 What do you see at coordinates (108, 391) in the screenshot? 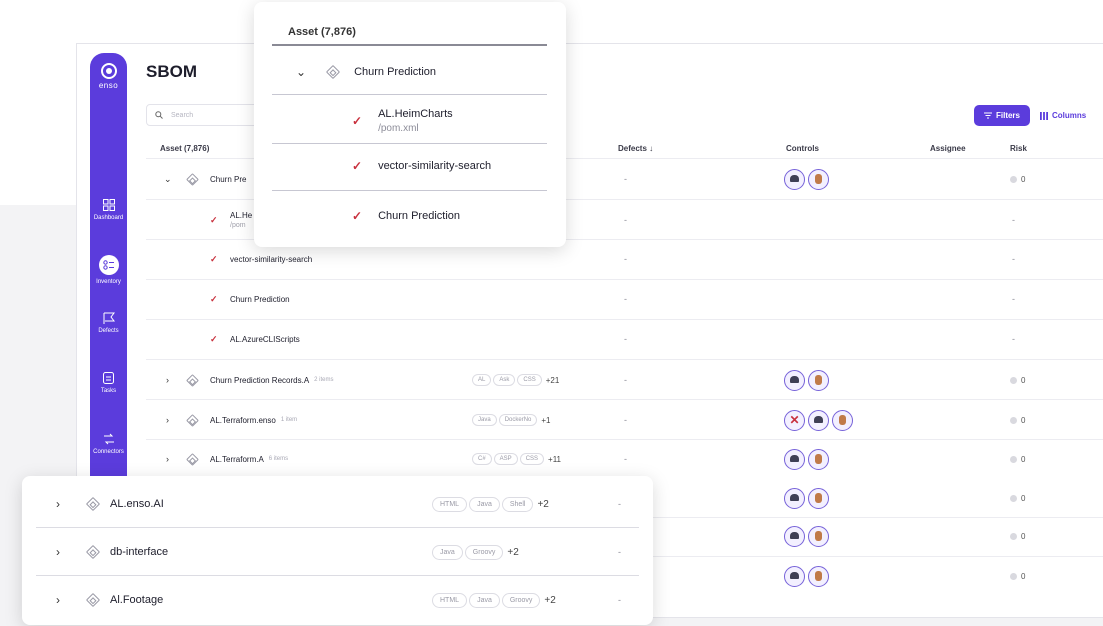
I see `sidebar-item-label: Tasks` at bounding box center [108, 391].